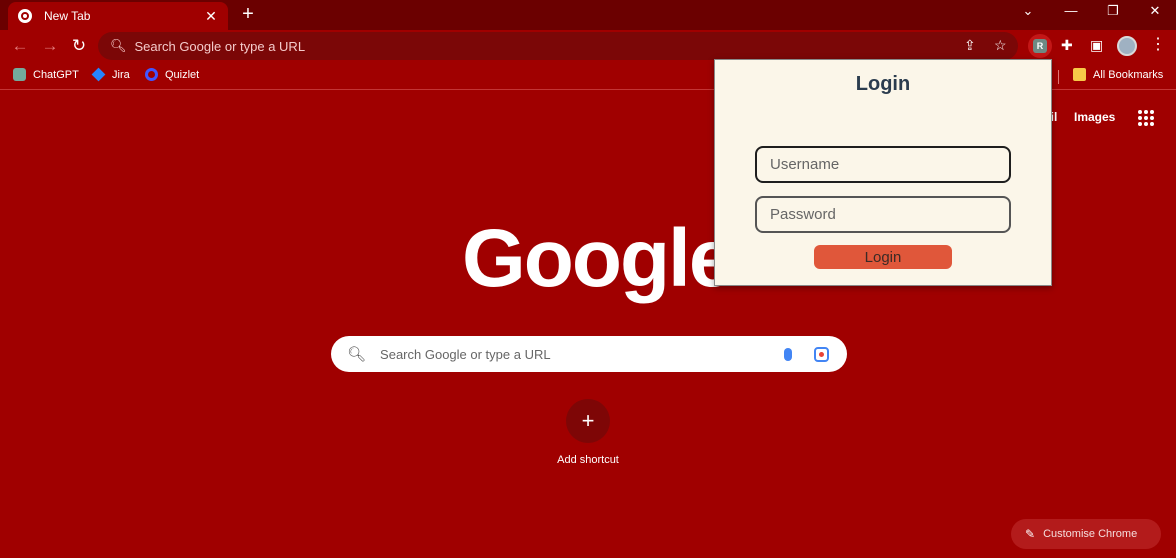  Describe the element at coordinates (883, 164) in the screenshot. I see `username-field` at that location.